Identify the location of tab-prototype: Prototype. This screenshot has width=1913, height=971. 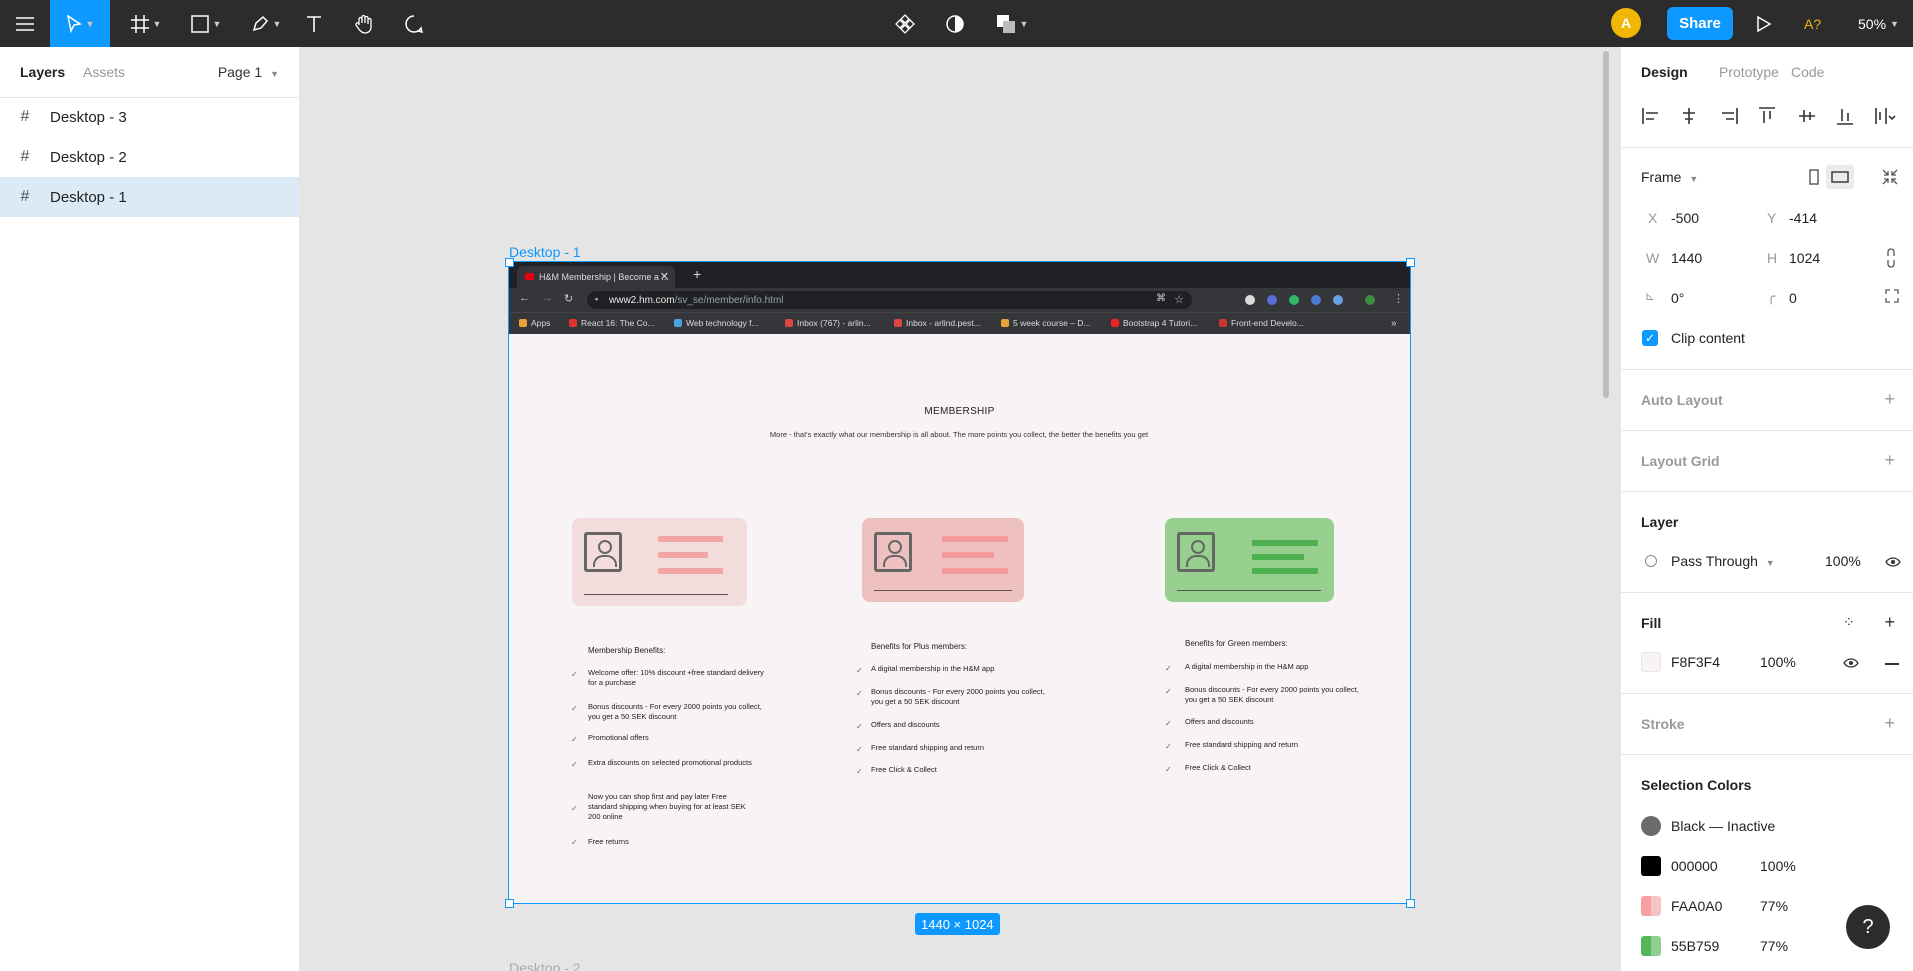
(1749, 72).